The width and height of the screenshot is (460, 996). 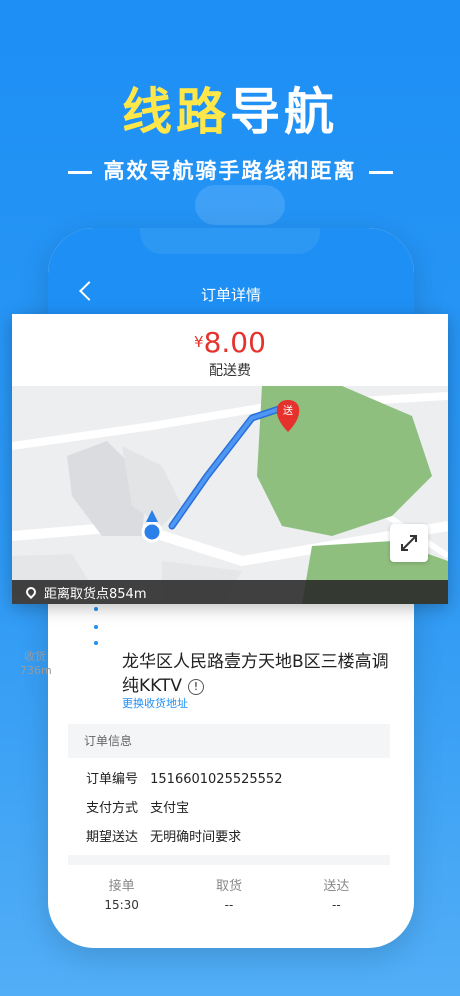 I want to click on distance-bar: 距离取货点854m, so click(x=230, y=592).